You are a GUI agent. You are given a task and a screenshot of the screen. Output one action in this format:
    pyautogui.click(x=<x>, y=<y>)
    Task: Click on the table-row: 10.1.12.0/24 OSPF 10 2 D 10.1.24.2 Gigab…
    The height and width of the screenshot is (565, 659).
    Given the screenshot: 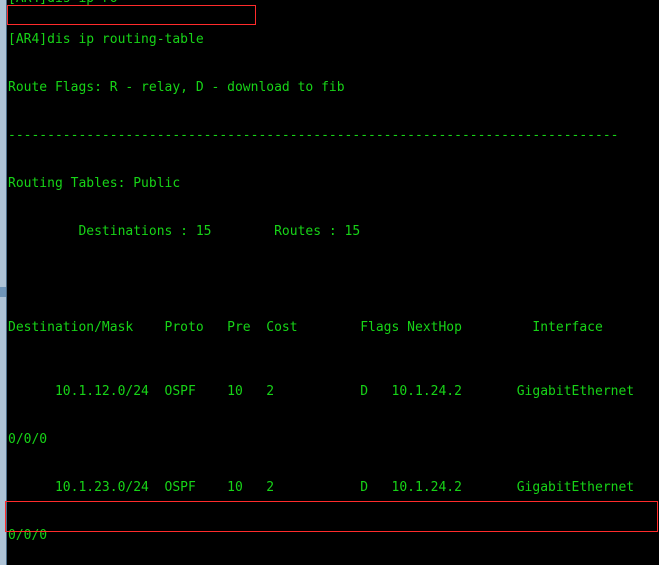 What is the action you would take?
    pyautogui.click(x=321, y=391)
    